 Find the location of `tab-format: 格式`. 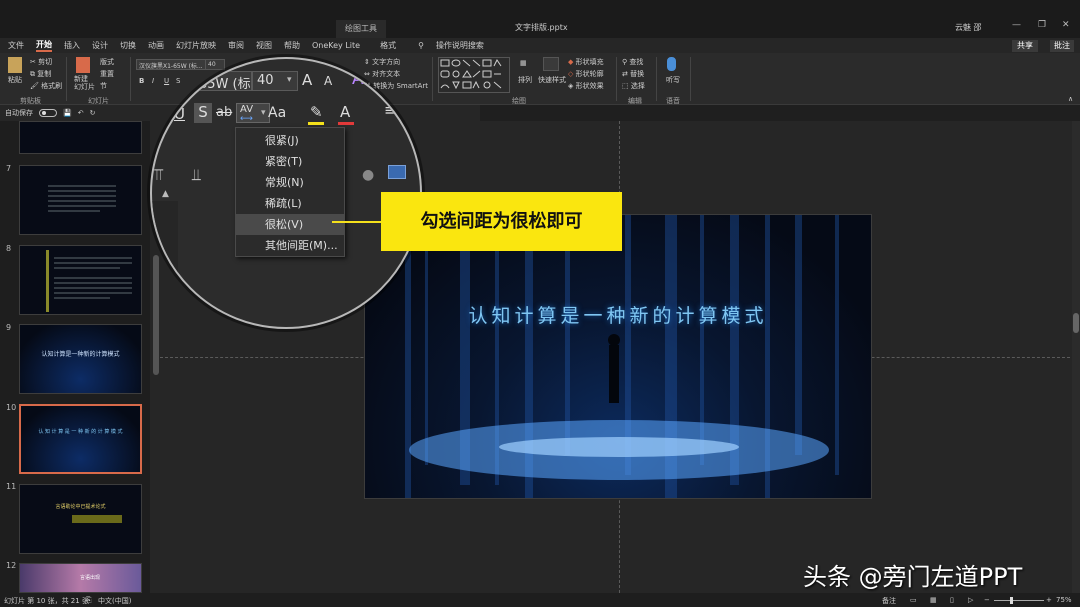

tab-format: 格式 is located at coordinates (388, 45).